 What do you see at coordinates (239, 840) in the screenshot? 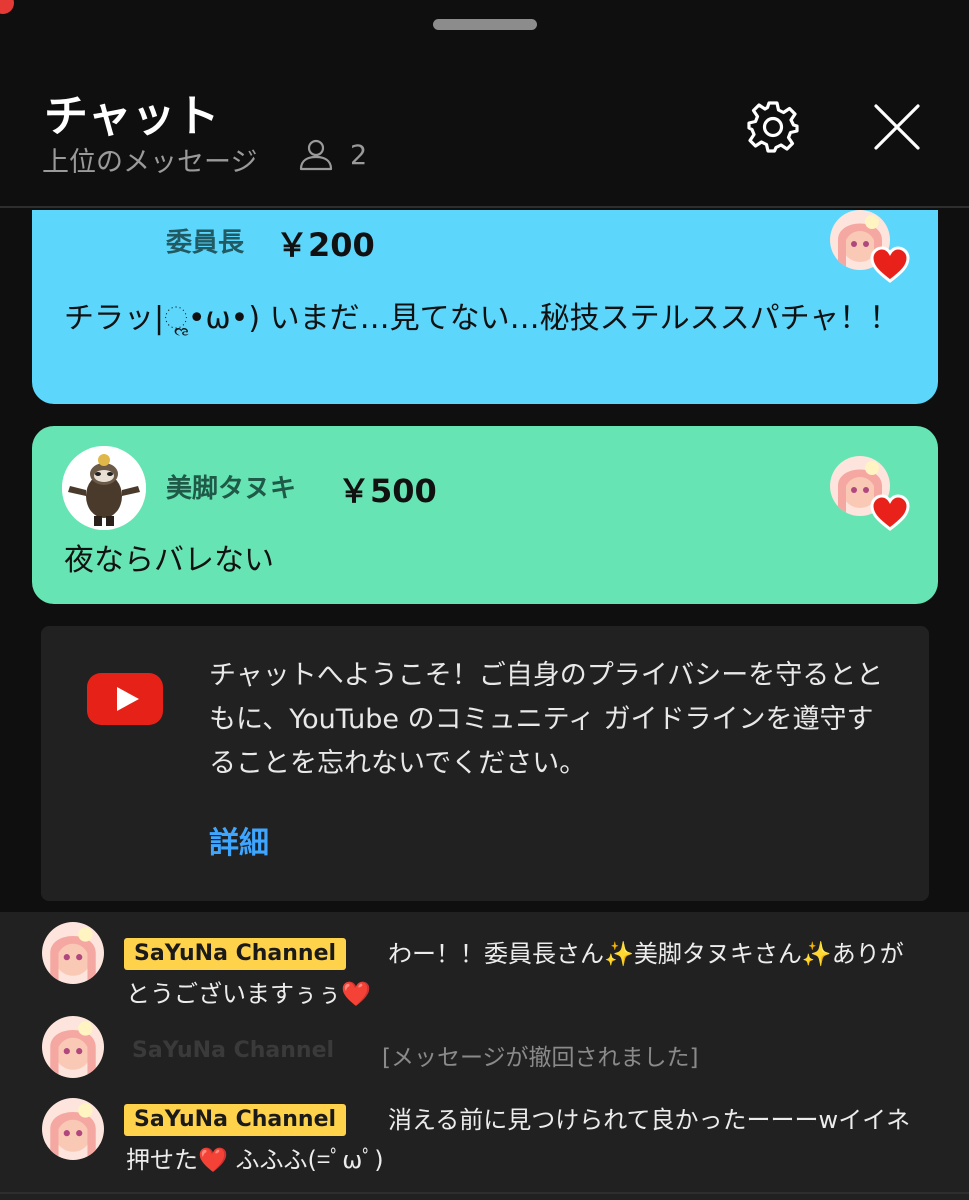
I see `learn-more-link: 詳細` at bounding box center [239, 840].